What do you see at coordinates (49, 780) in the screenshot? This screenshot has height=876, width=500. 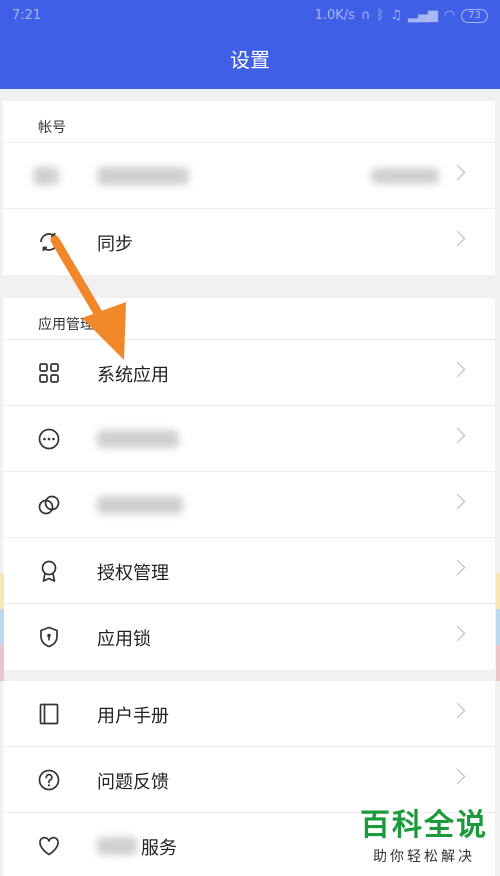 I see `question-circle-icon` at bounding box center [49, 780].